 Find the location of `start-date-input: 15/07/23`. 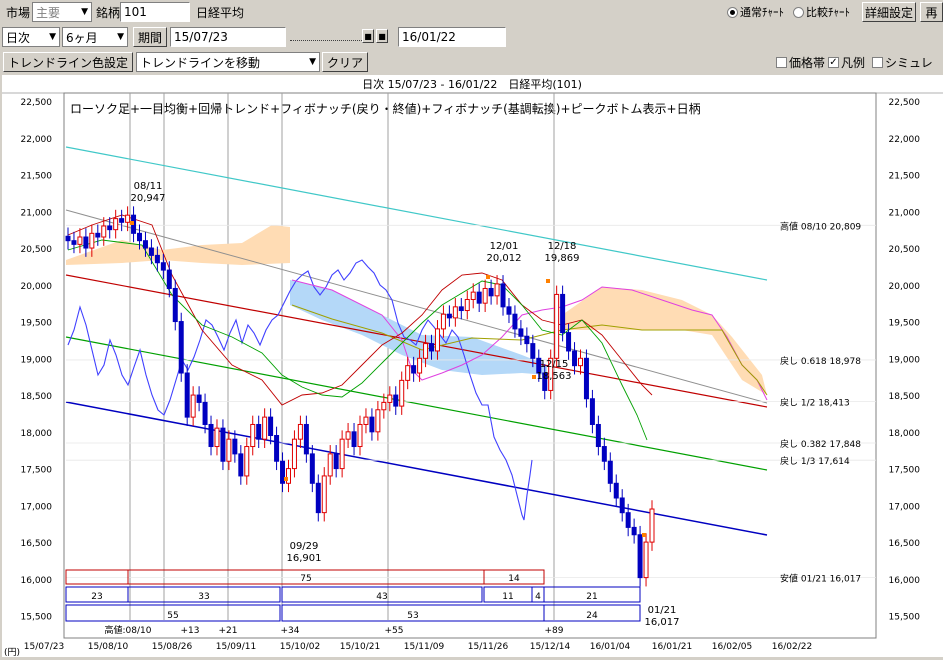

start-date-input: 15/07/23 is located at coordinates (228, 37).